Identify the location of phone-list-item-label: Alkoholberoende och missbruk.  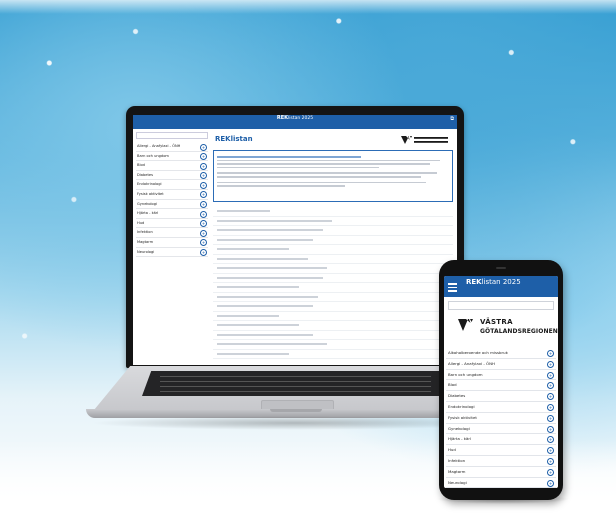
(478, 352).